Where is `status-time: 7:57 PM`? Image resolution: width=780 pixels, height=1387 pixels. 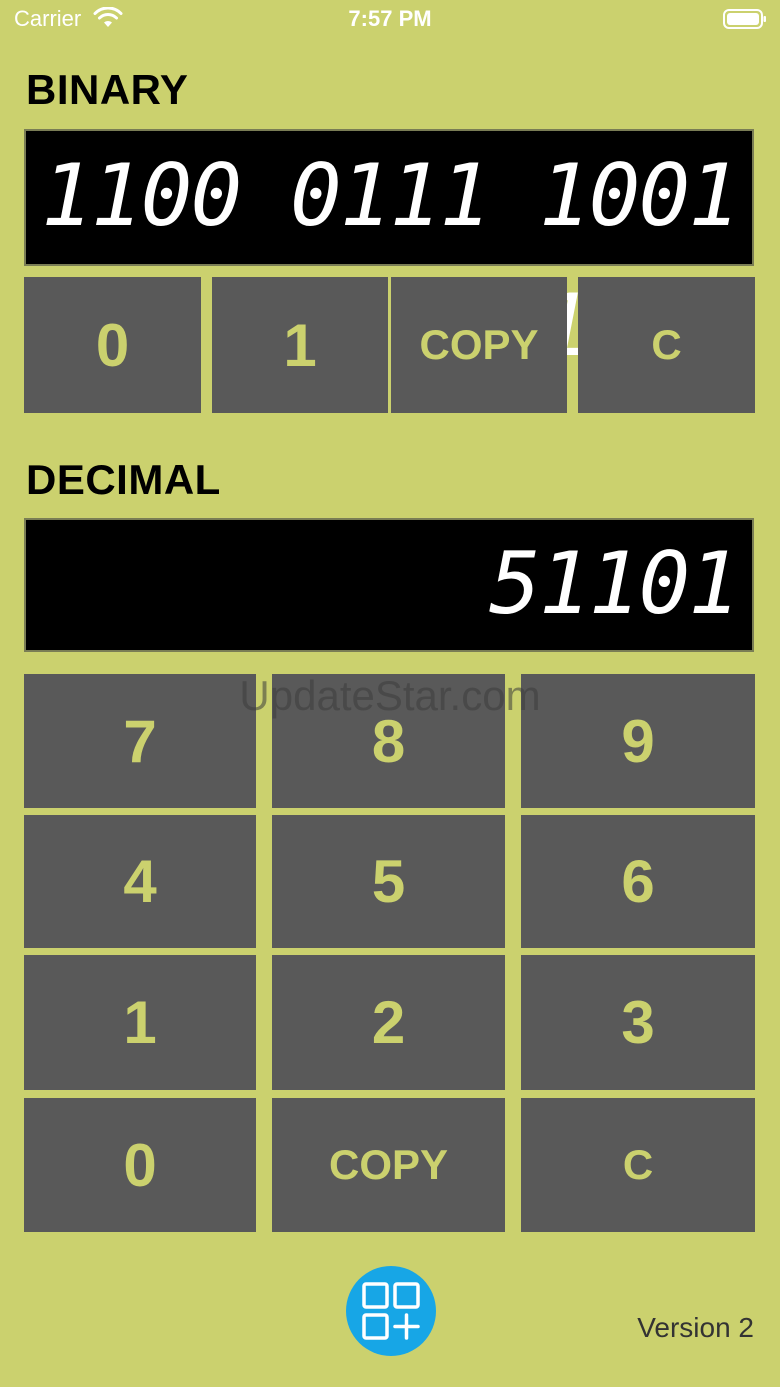 status-time: 7:57 PM is located at coordinates (390, 18).